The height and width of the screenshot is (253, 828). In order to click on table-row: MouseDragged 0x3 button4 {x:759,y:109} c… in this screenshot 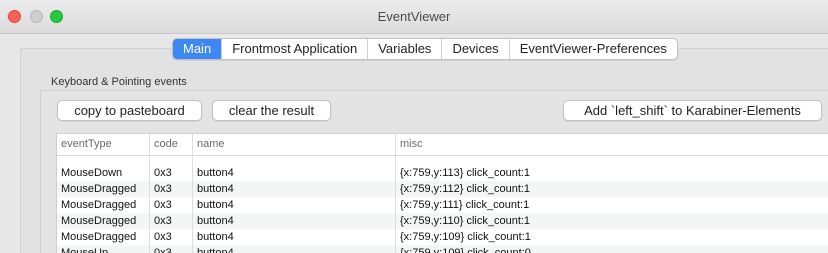, I will do `click(442, 237)`.